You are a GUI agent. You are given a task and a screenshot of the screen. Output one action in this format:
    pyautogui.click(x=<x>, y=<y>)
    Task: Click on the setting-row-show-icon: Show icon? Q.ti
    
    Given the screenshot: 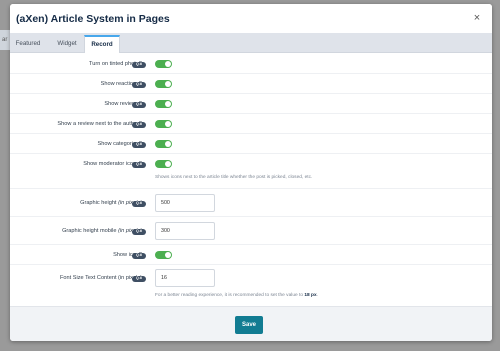 What is the action you would take?
    pyautogui.click(x=251, y=255)
    